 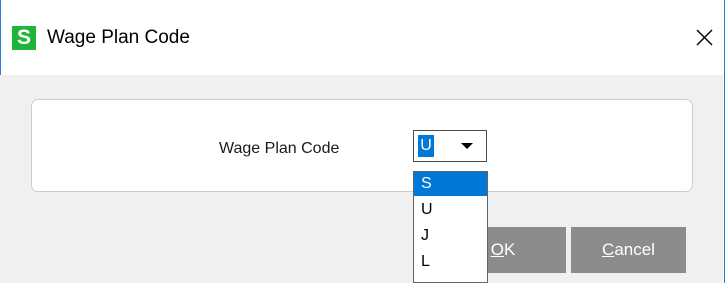 What do you see at coordinates (118, 37) in the screenshot?
I see `window-title: Wage Plan Code` at bounding box center [118, 37].